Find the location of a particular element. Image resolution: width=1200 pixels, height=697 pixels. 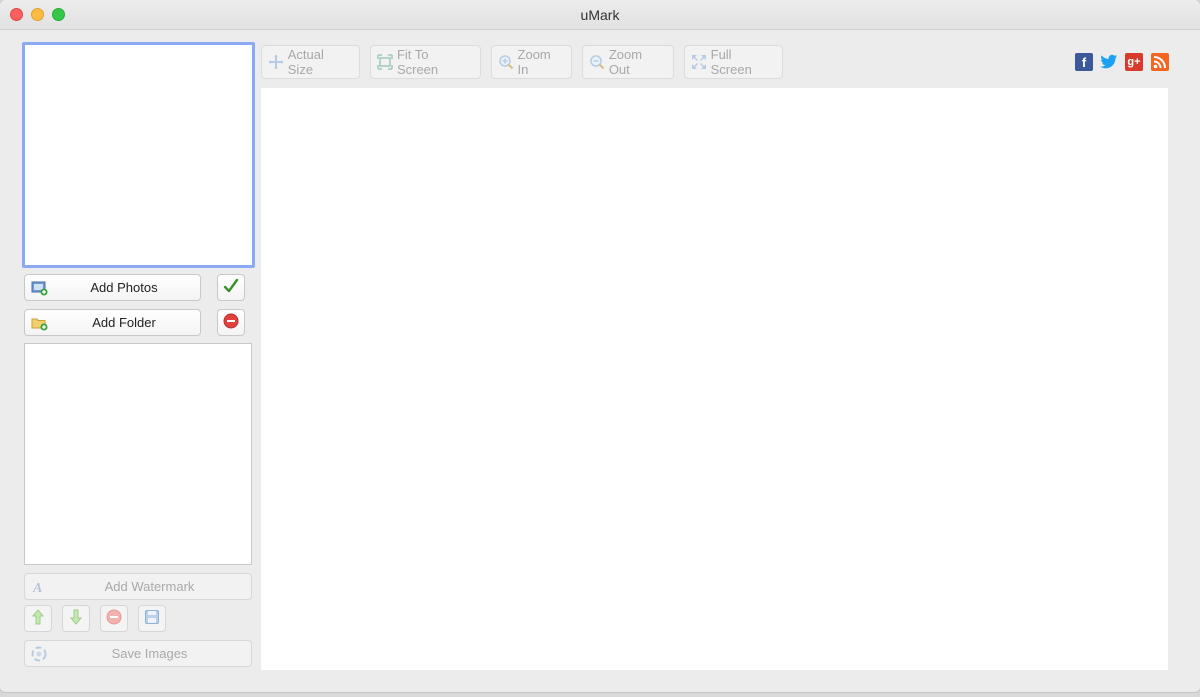

zoom-out-label: Zoom Out is located at coordinates (625, 62).